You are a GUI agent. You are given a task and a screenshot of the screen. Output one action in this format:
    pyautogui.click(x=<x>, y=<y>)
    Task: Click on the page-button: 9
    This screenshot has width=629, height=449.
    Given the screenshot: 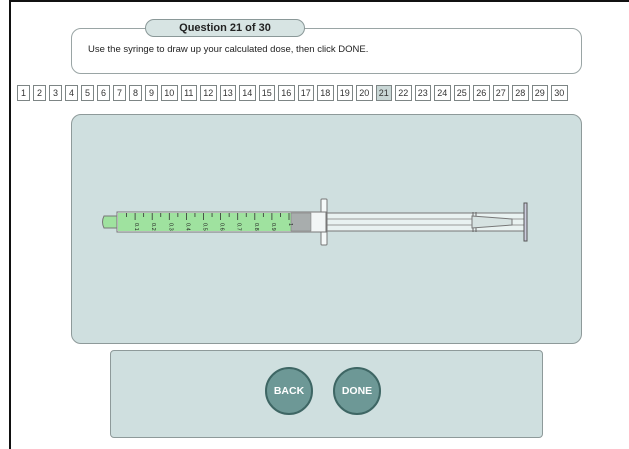 What is the action you would take?
    pyautogui.click(x=151, y=93)
    